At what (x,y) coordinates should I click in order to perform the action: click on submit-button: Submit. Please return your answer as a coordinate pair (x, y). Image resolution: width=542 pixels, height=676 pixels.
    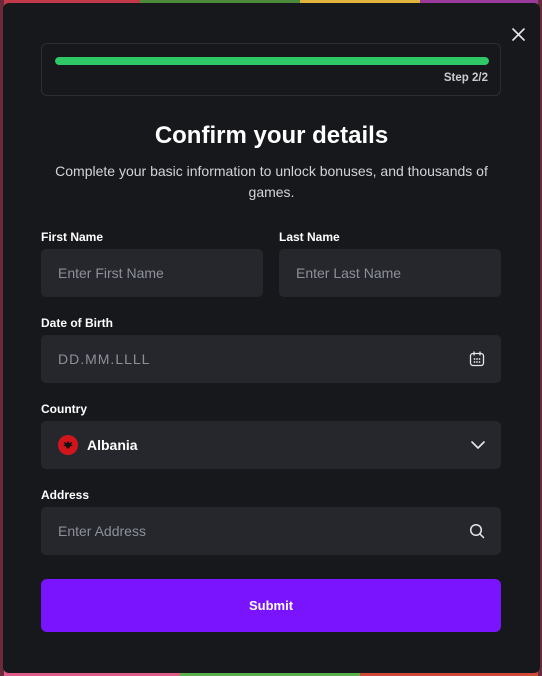
    Looking at the image, I should click on (271, 605).